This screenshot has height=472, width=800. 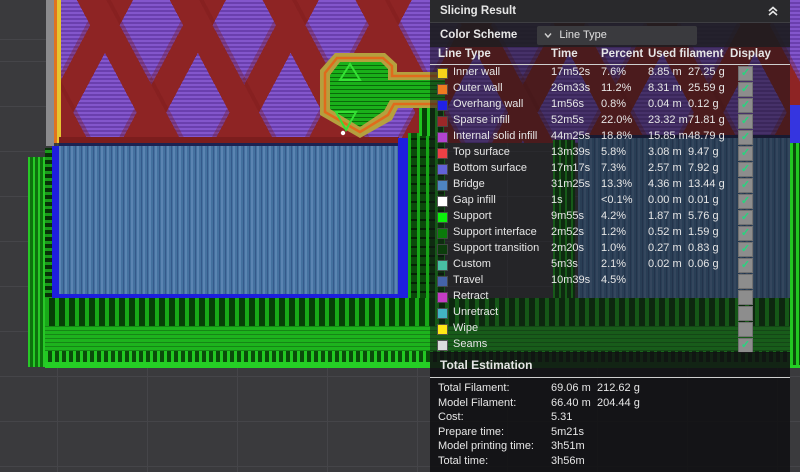 What do you see at coordinates (228, 222) in the screenshot?
I see `bridge-surface` at bounding box center [228, 222].